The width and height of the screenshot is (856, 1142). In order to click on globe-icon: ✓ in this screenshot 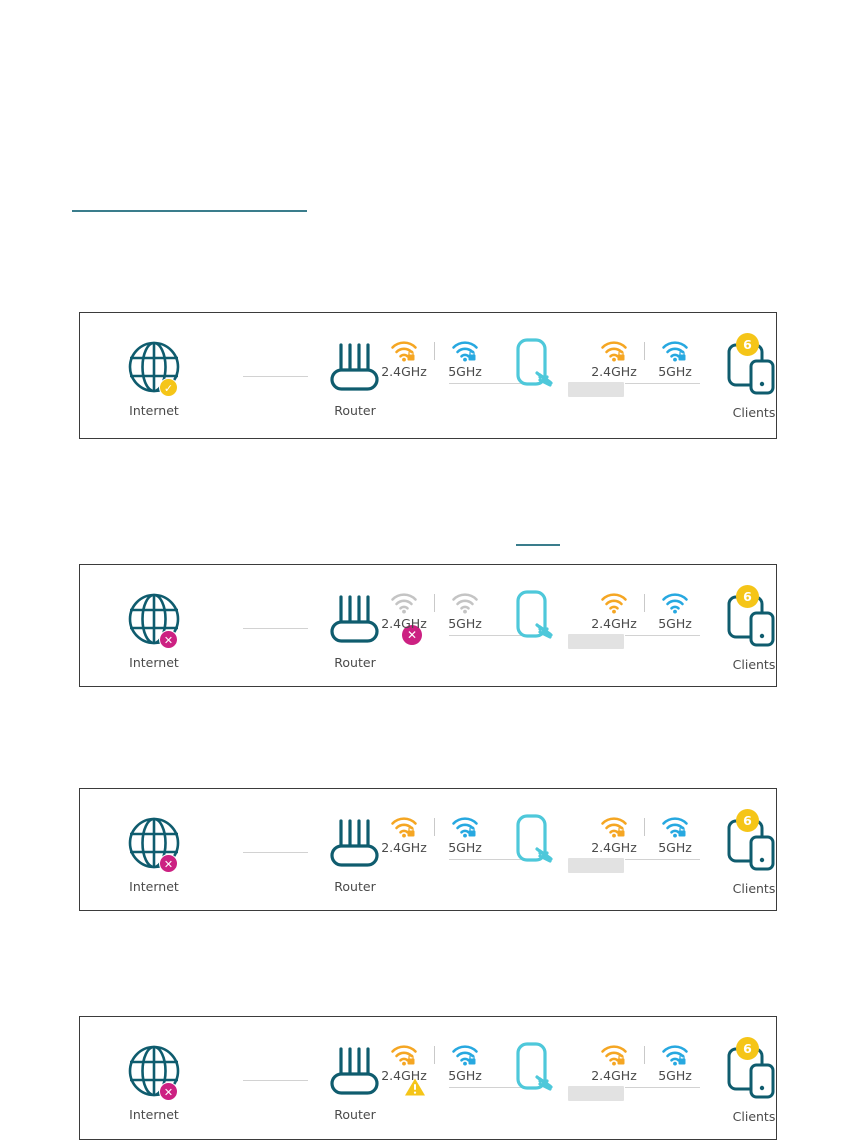, I will do `click(154, 369)`.